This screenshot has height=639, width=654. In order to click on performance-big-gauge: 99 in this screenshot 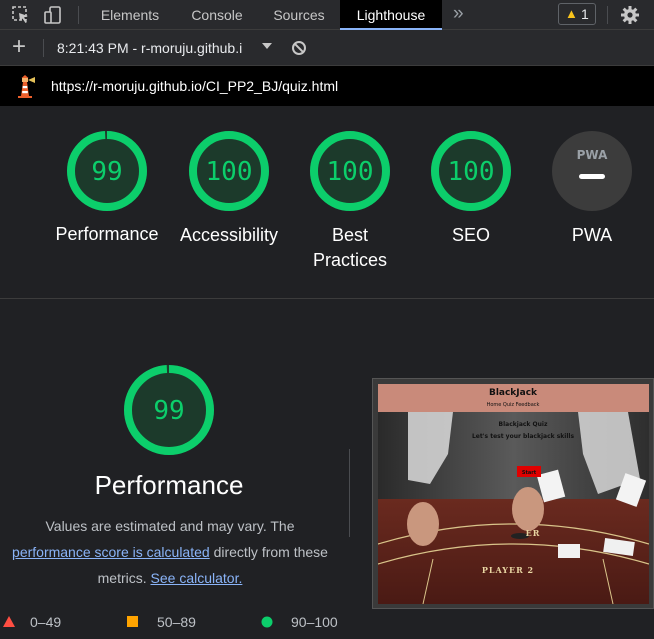, I will do `click(169, 410)`.